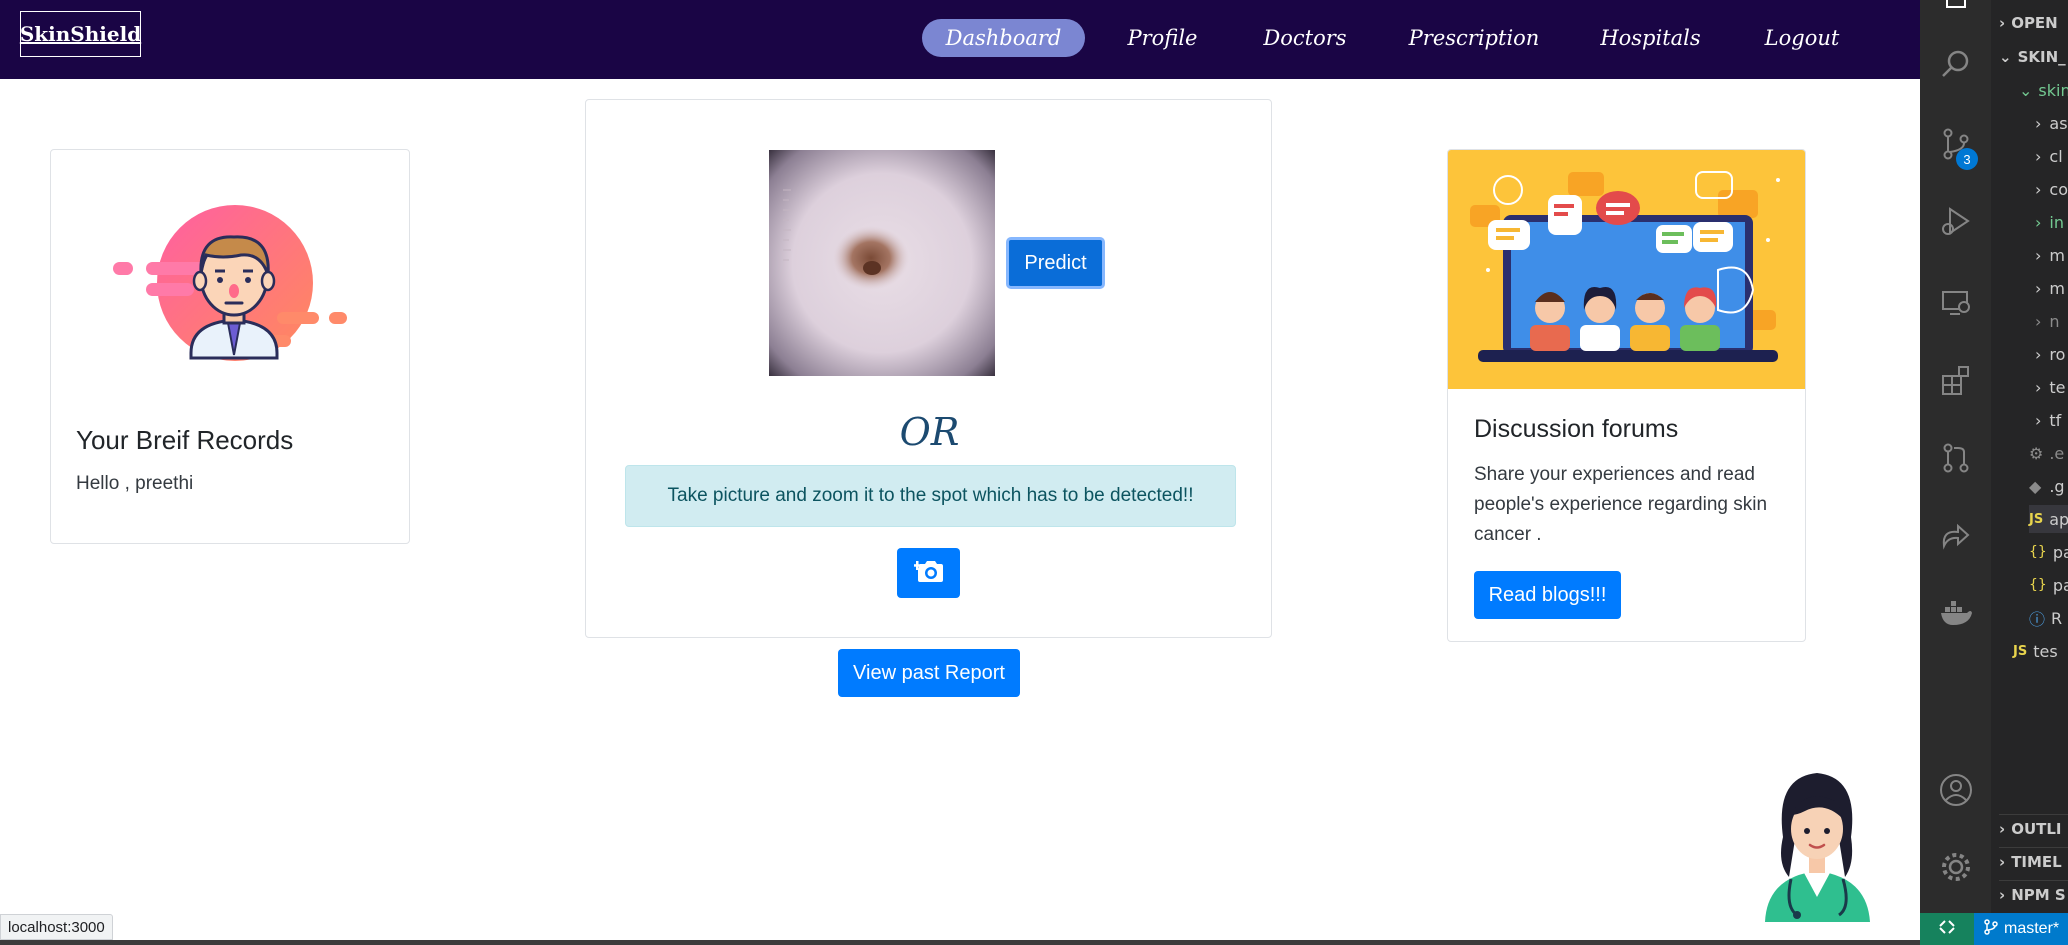 The width and height of the screenshot is (2068, 945). I want to click on explorer-entry: › ro, so click(2050, 354).